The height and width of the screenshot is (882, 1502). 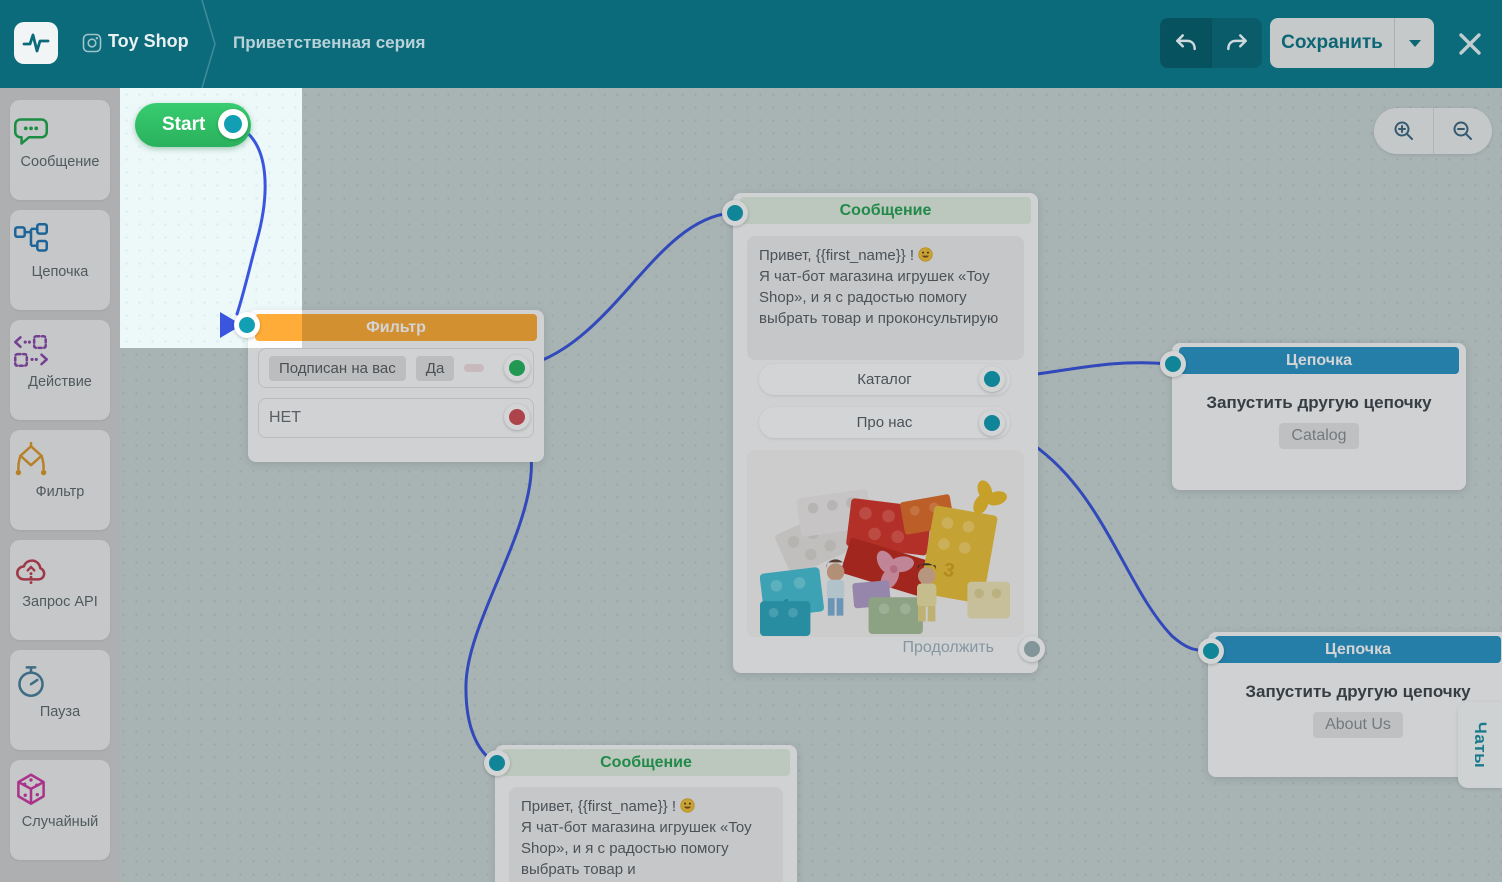 I want to click on bot-name: Toy Shop, so click(x=148, y=41).